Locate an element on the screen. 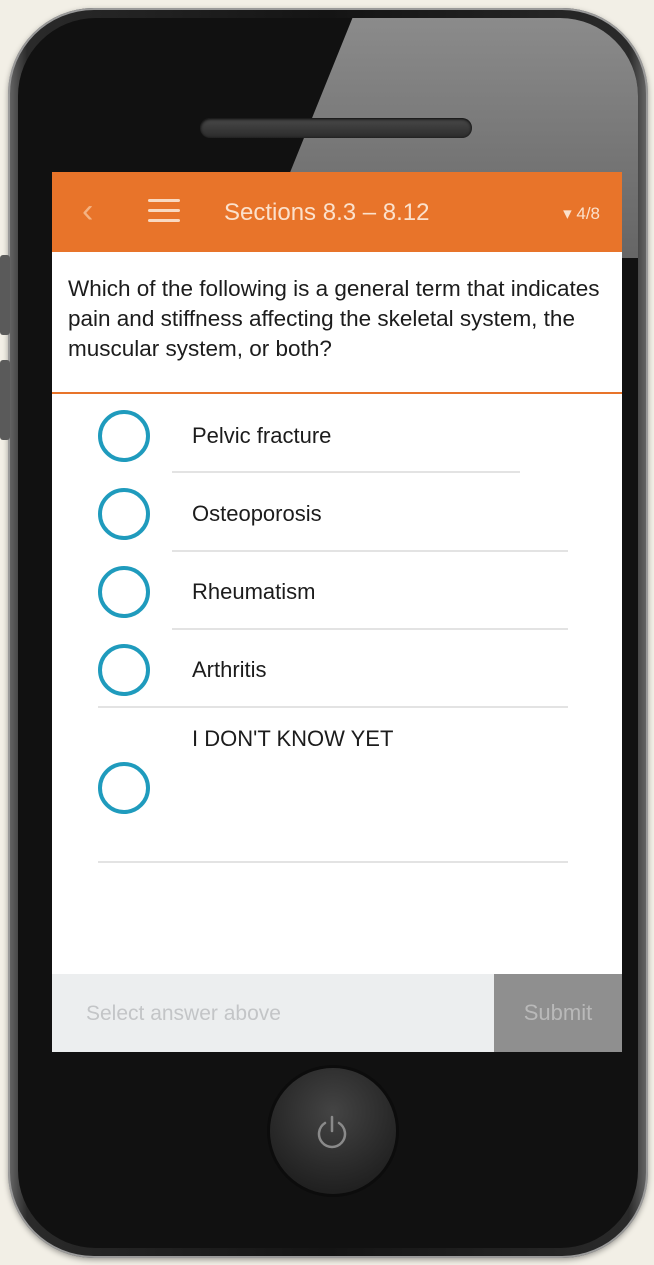  option-label: I DON'T KNOW YET is located at coordinates (293, 738).